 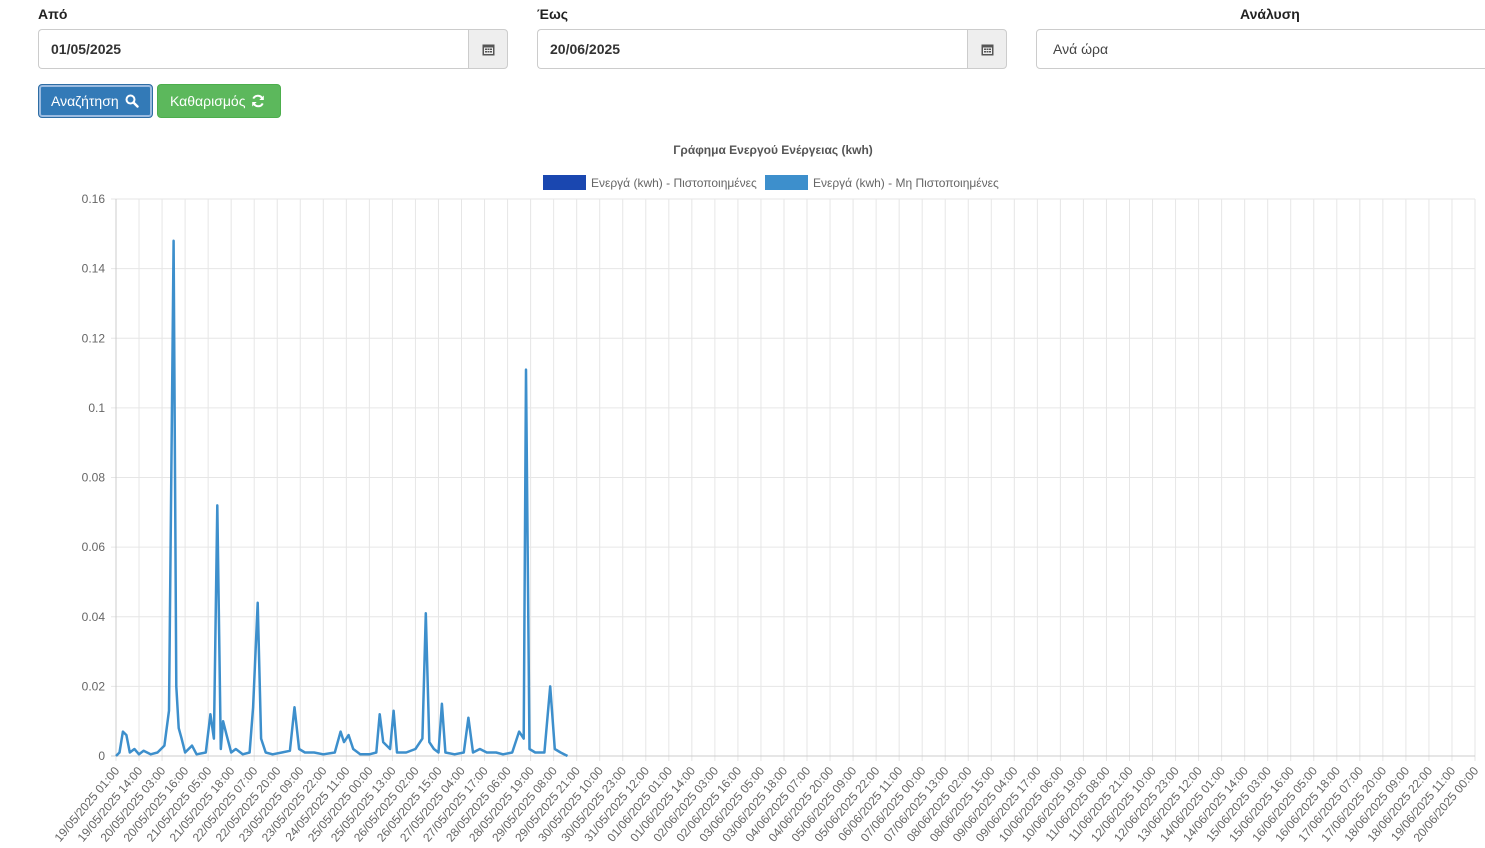 I want to click on from-date-group, so click(x=273, y=49).